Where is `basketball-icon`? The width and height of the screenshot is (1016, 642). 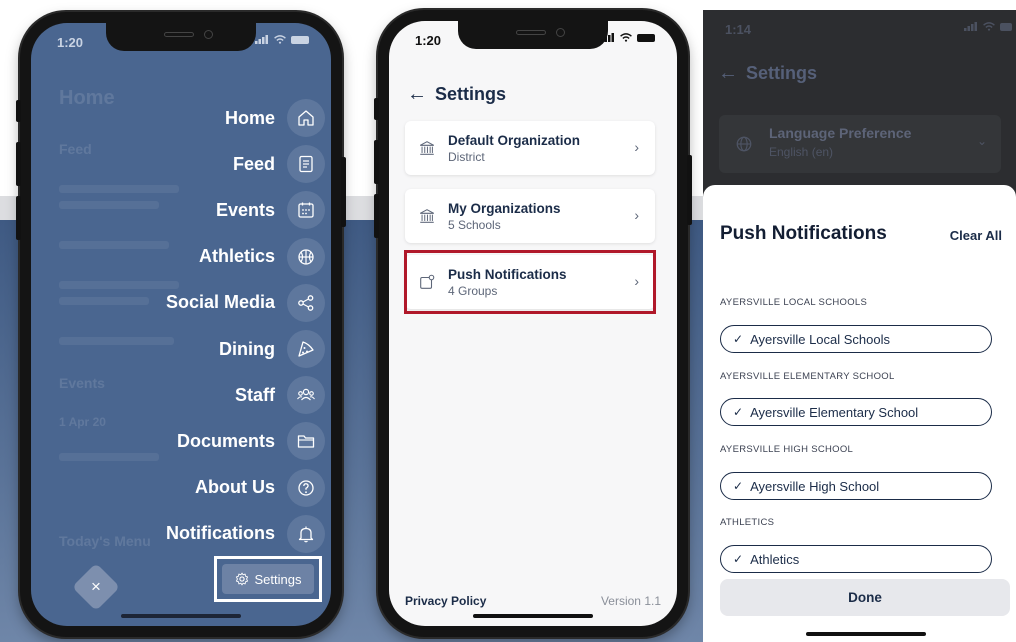 basketball-icon is located at coordinates (306, 256).